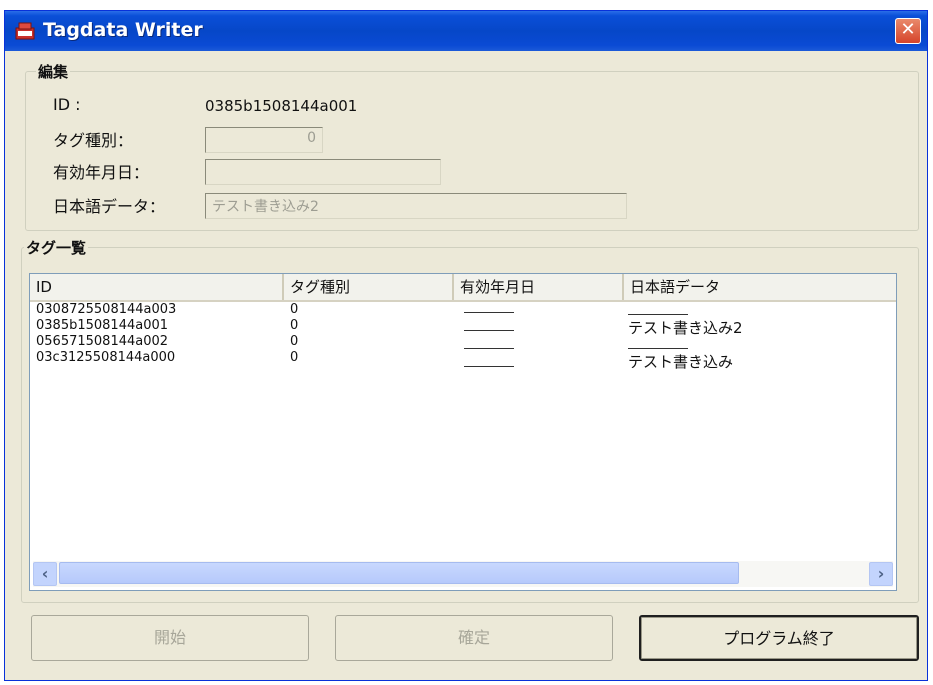 This screenshot has height=685, width=933. Describe the element at coordinates (101, 172) in the screenshot. I see `expiry-label: 有効年月日：` at that location.